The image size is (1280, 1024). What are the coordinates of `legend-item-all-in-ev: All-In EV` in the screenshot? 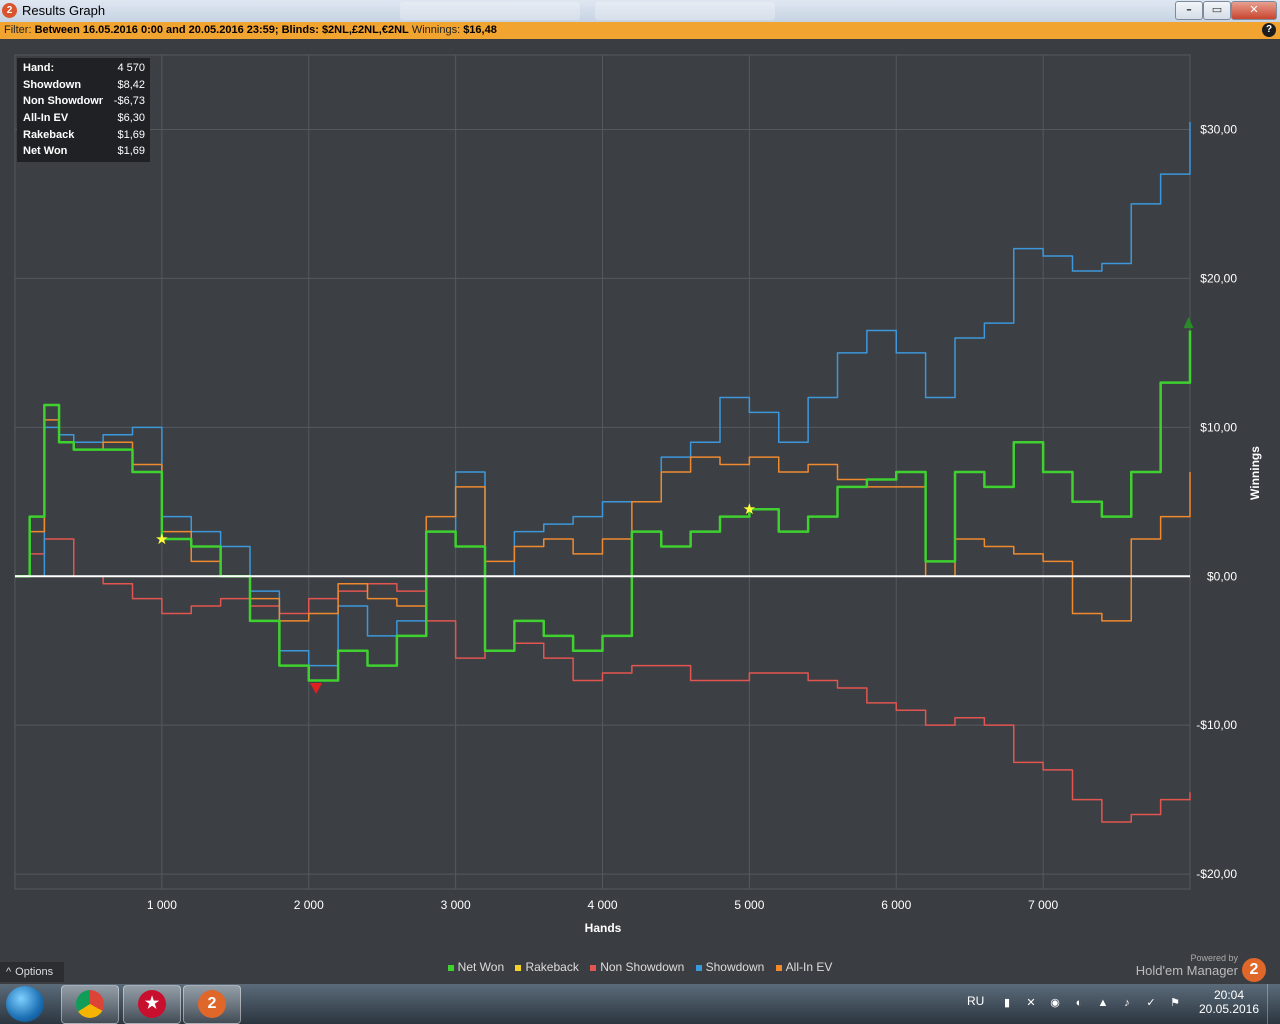 It's located at (804, 967).